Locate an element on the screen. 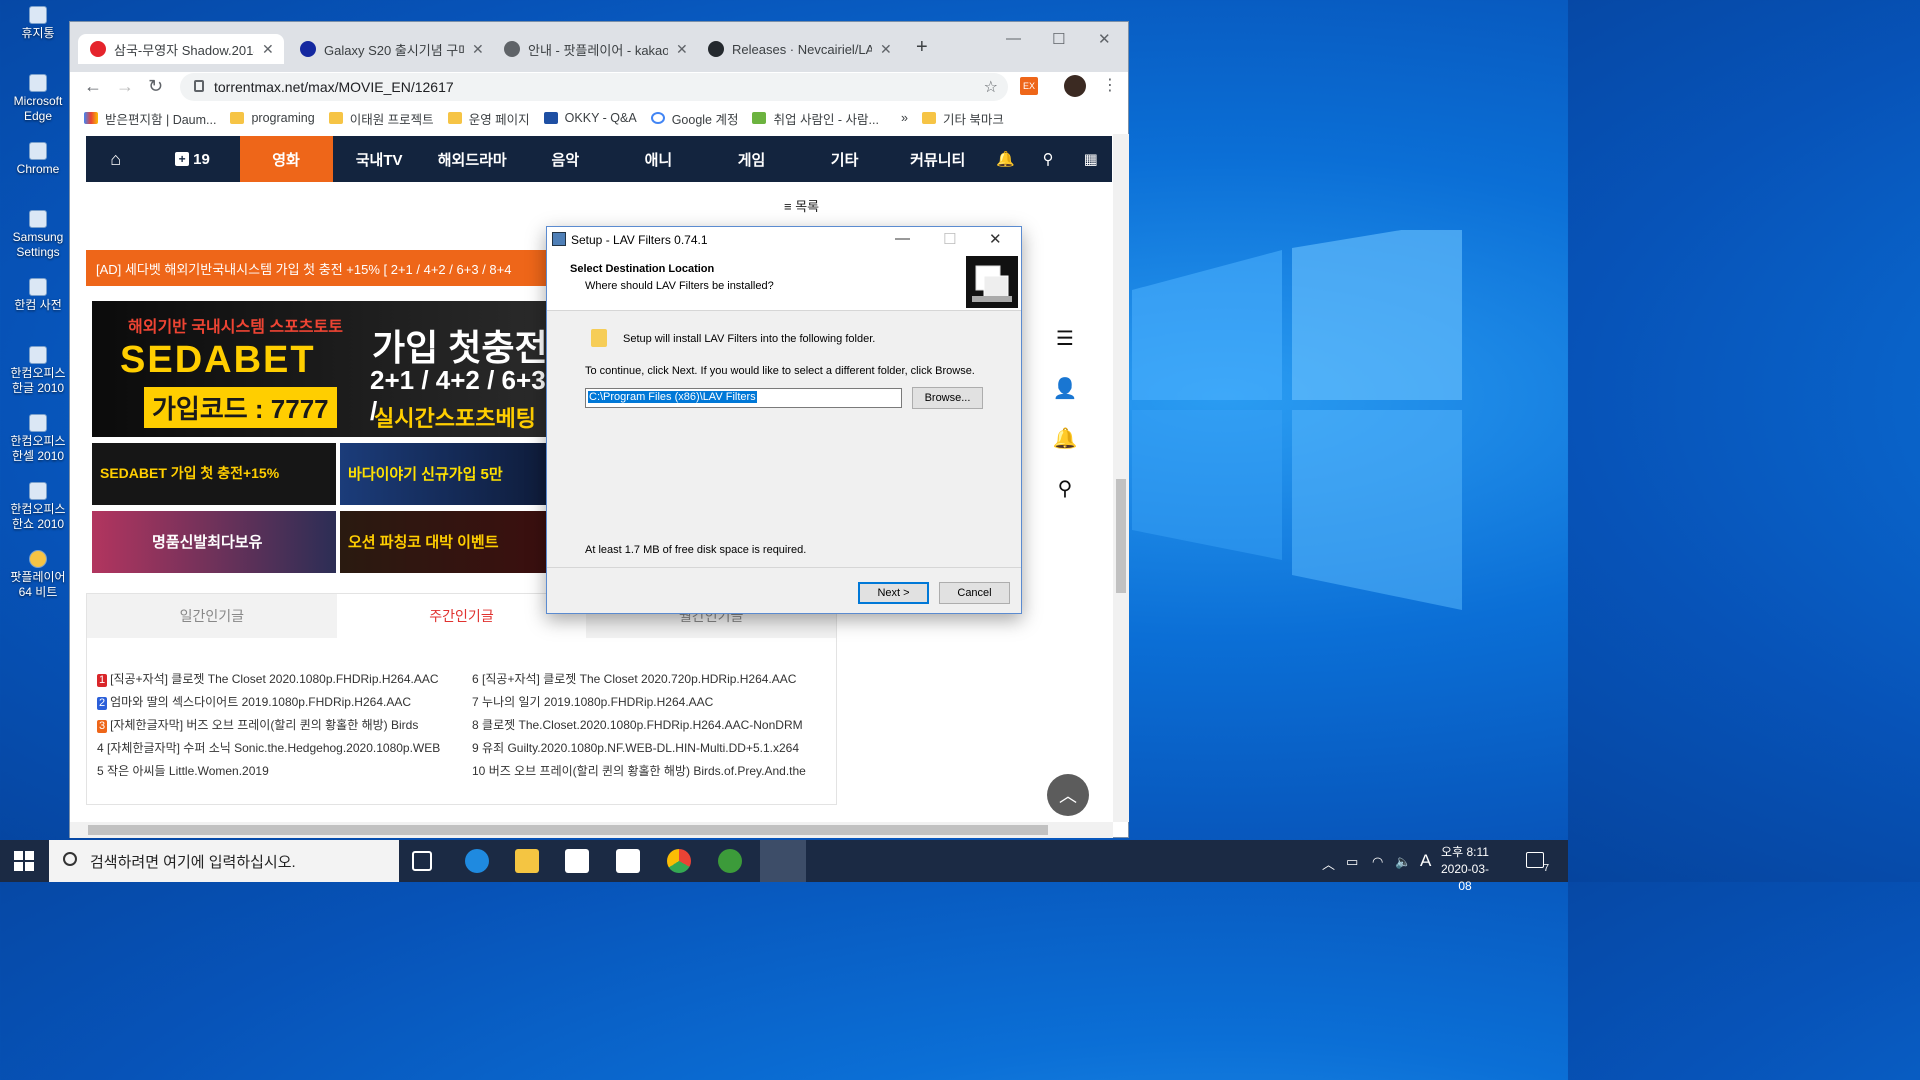 This screenshot has width=1920, height=1080. avatar is located at coordinates (1075, 86).